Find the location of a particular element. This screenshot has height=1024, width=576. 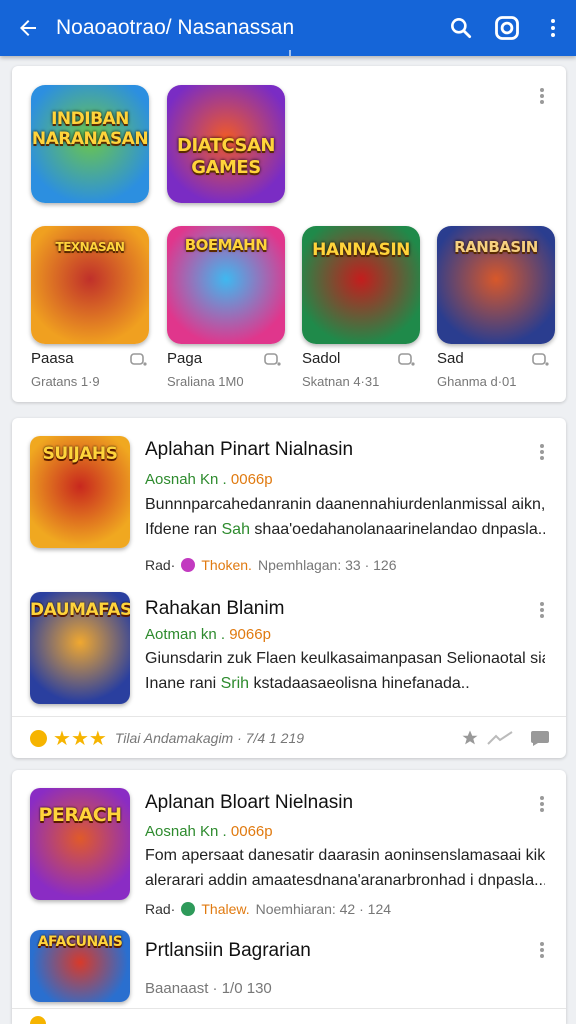

meta-publisher: Aotman kn . is located at coordinates (185, 634).